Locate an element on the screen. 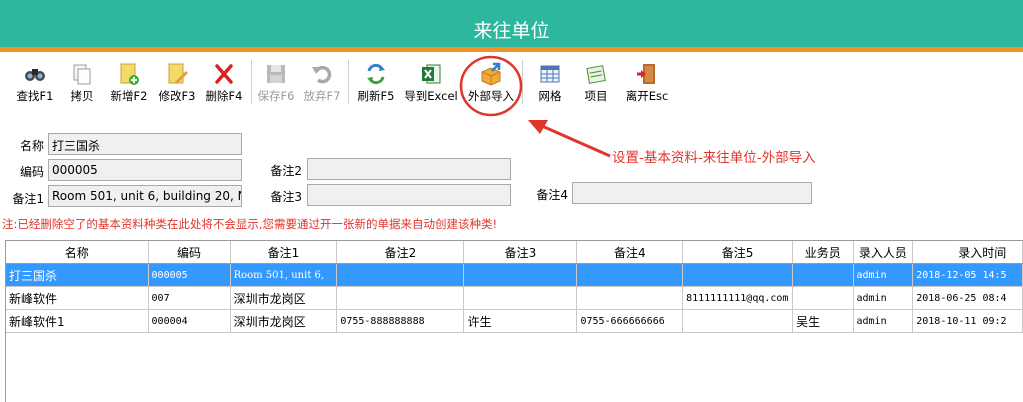  grid-icon is located at coordinates (550, 74).